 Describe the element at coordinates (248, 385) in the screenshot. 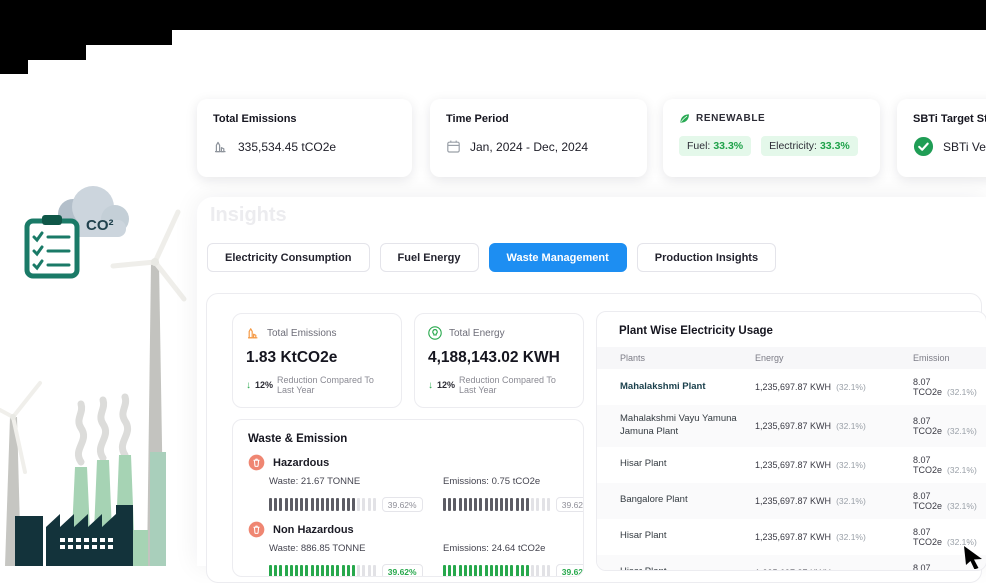

I see `down-arrow-icon: ↓` at that location.